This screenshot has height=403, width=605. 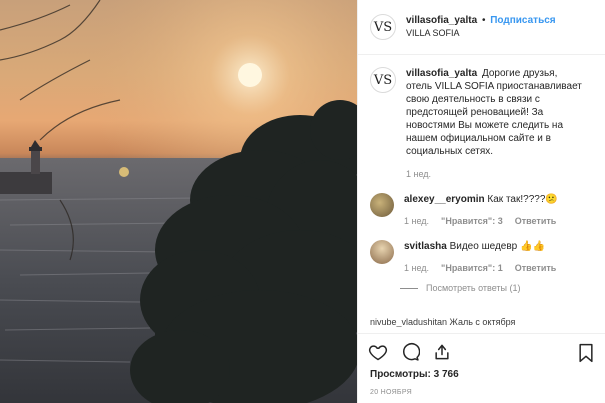 I want to click on share-icon, so click(x=442, y=352).